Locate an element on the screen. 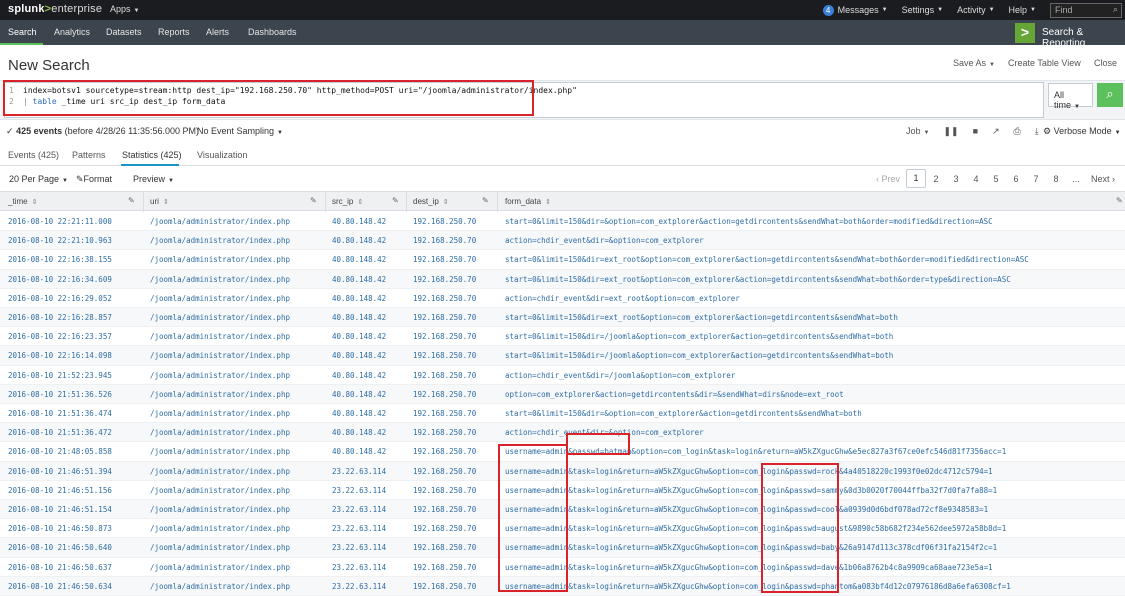 This screenshot has width=1125, height=596. cell-time: 2016-08-10 21:46:51.156 is located at coordinates (60, 490).